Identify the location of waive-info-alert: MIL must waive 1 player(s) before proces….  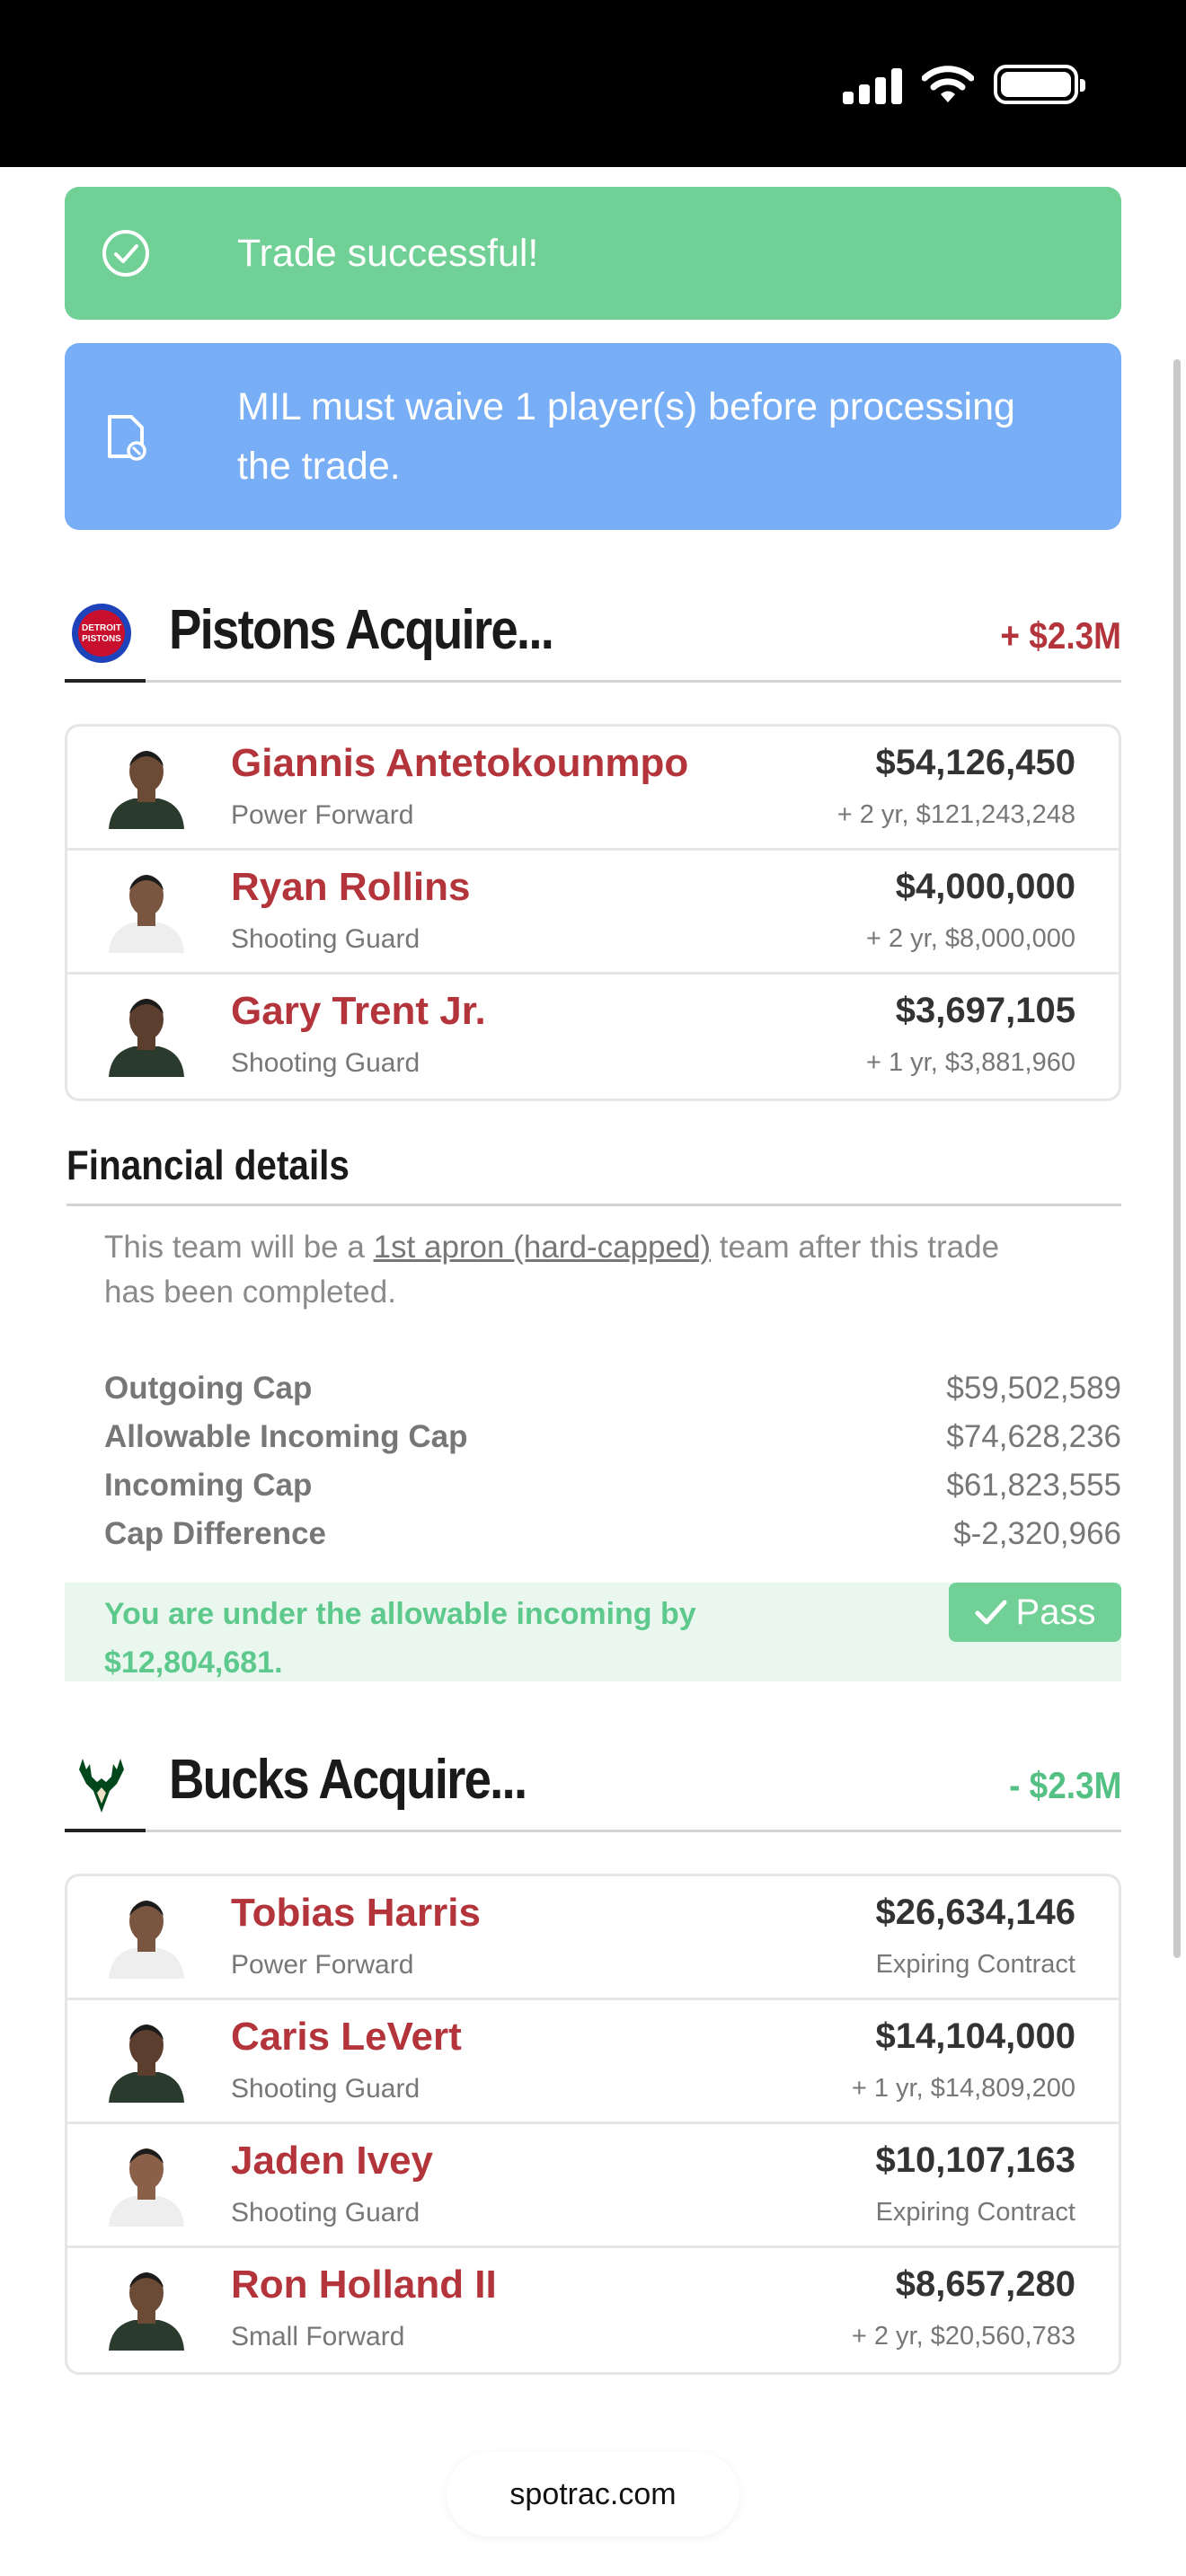
(593, 436).